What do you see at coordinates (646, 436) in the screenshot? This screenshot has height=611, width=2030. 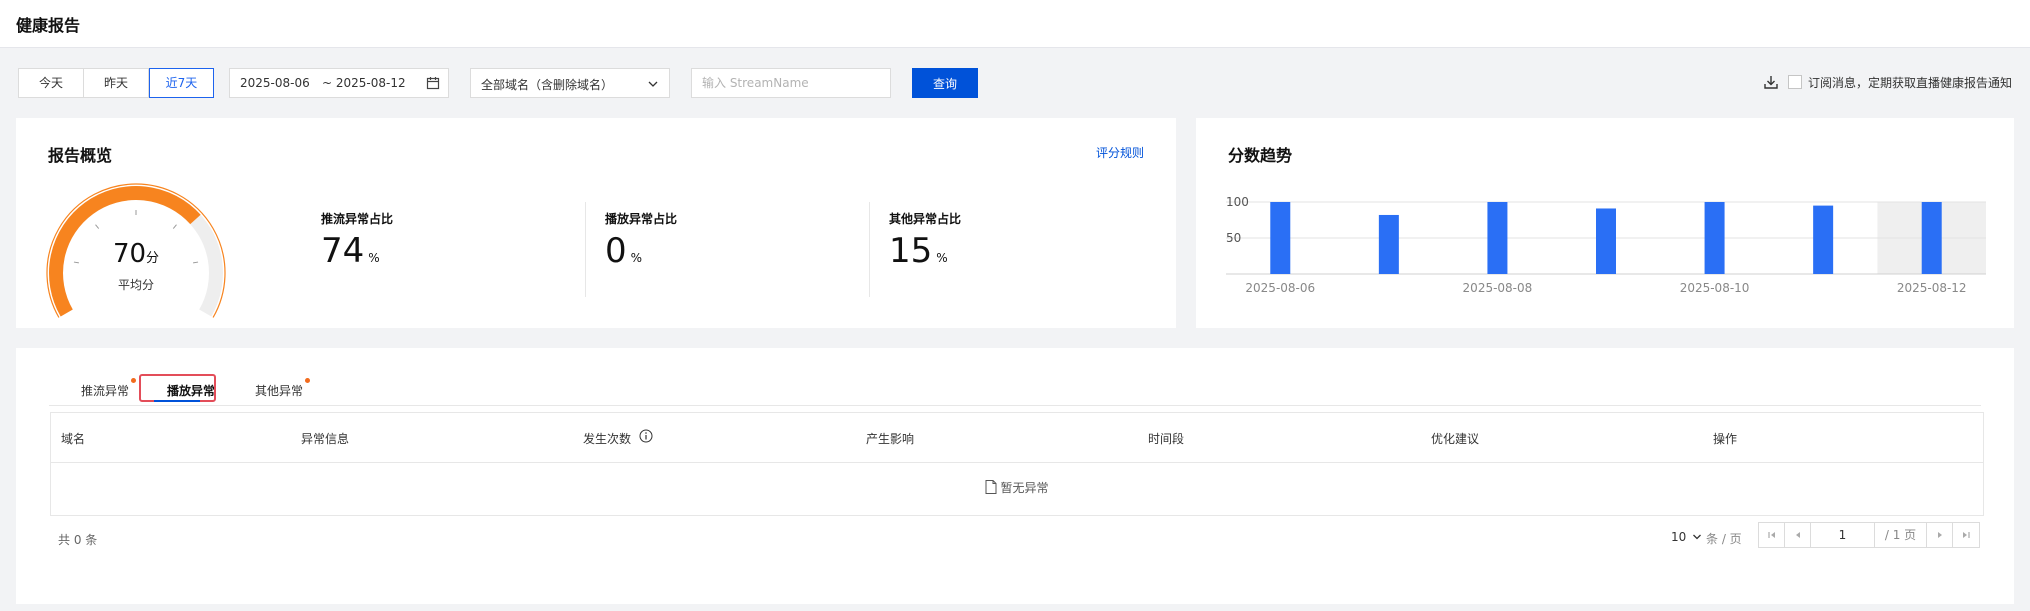 I see `info-icon` at bounding box center [646, 436].